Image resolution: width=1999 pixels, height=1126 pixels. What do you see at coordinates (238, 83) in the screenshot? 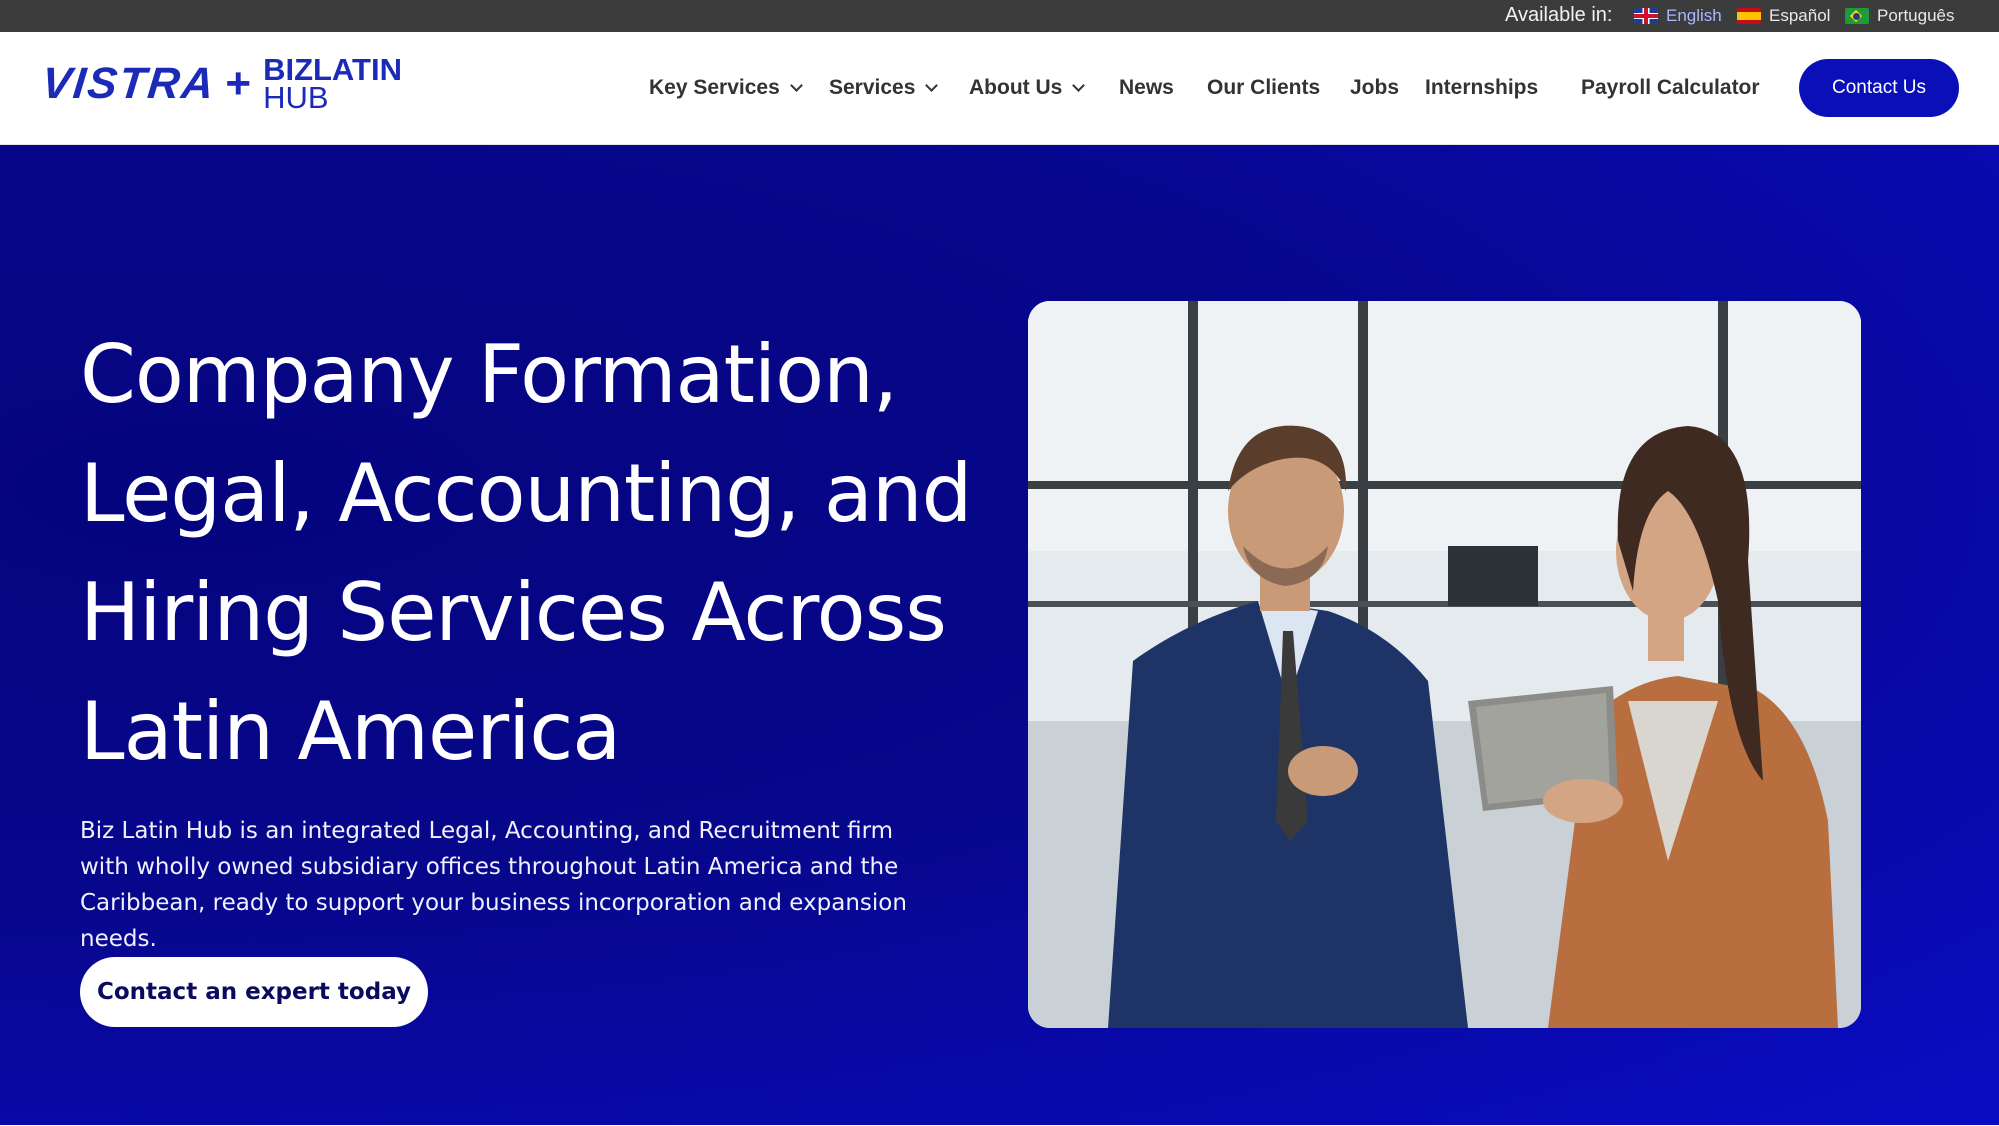
I see `logo-plus: +` at bounding box center [238, 83].